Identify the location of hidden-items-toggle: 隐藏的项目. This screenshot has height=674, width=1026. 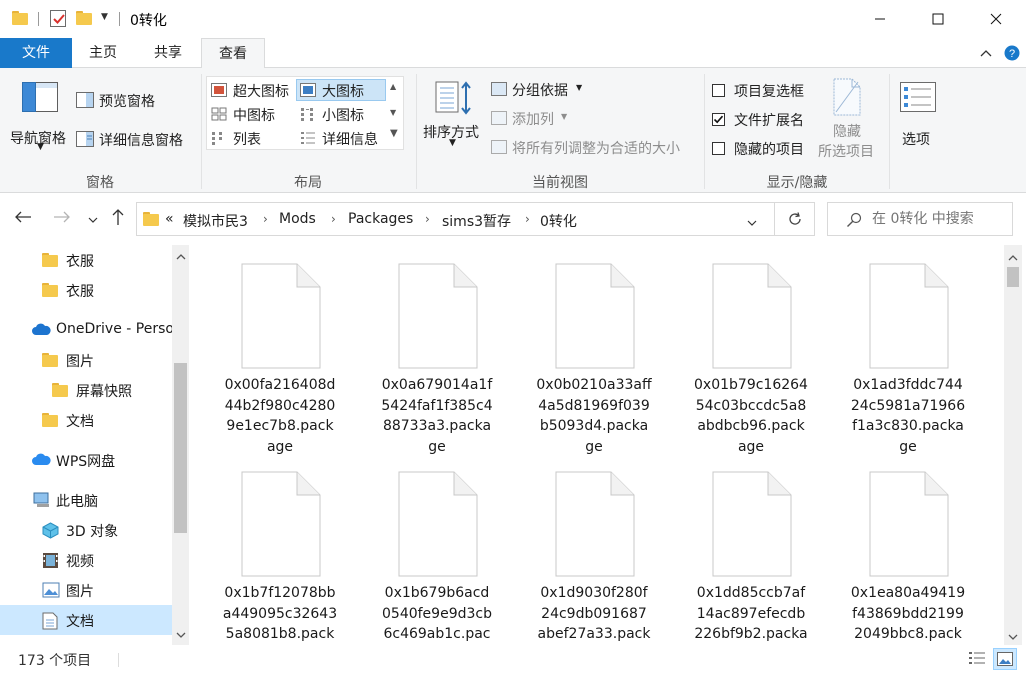
(765, 149).